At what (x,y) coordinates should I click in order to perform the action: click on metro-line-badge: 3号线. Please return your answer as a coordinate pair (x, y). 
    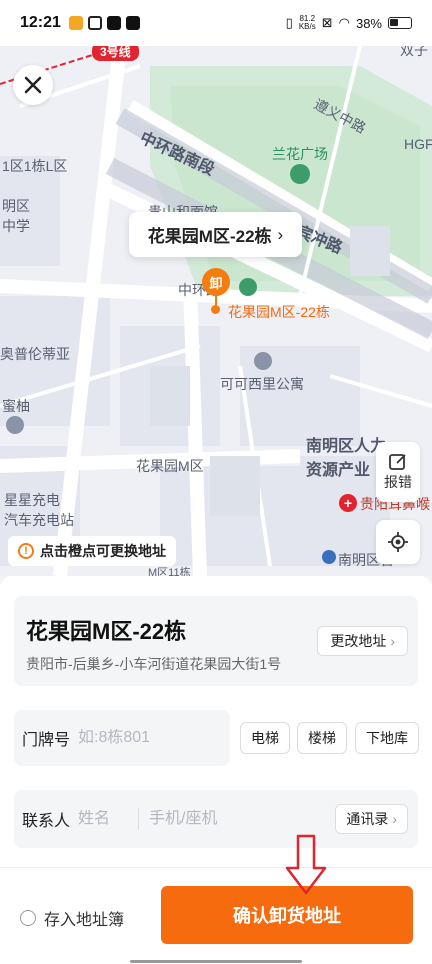
    Looking at the image, I should click on (115, 53).